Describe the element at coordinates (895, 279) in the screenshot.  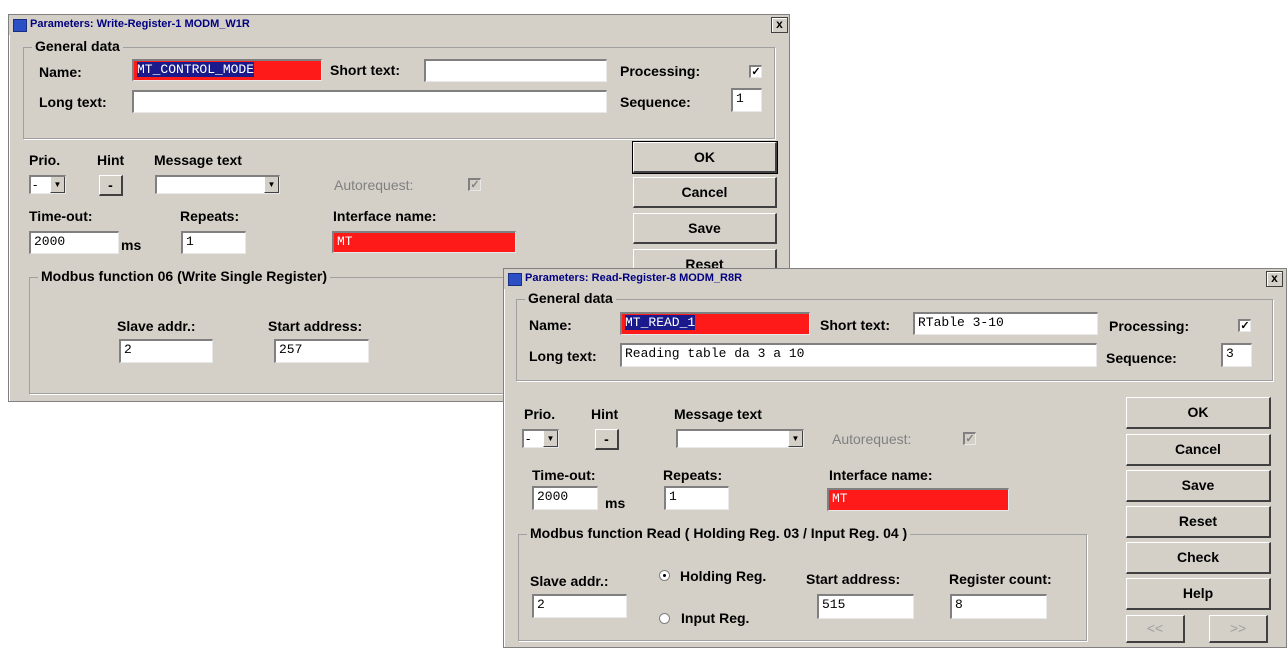
I see `title-bar: Parameters: Read-Register-8 MODM_R8R x` at that location.